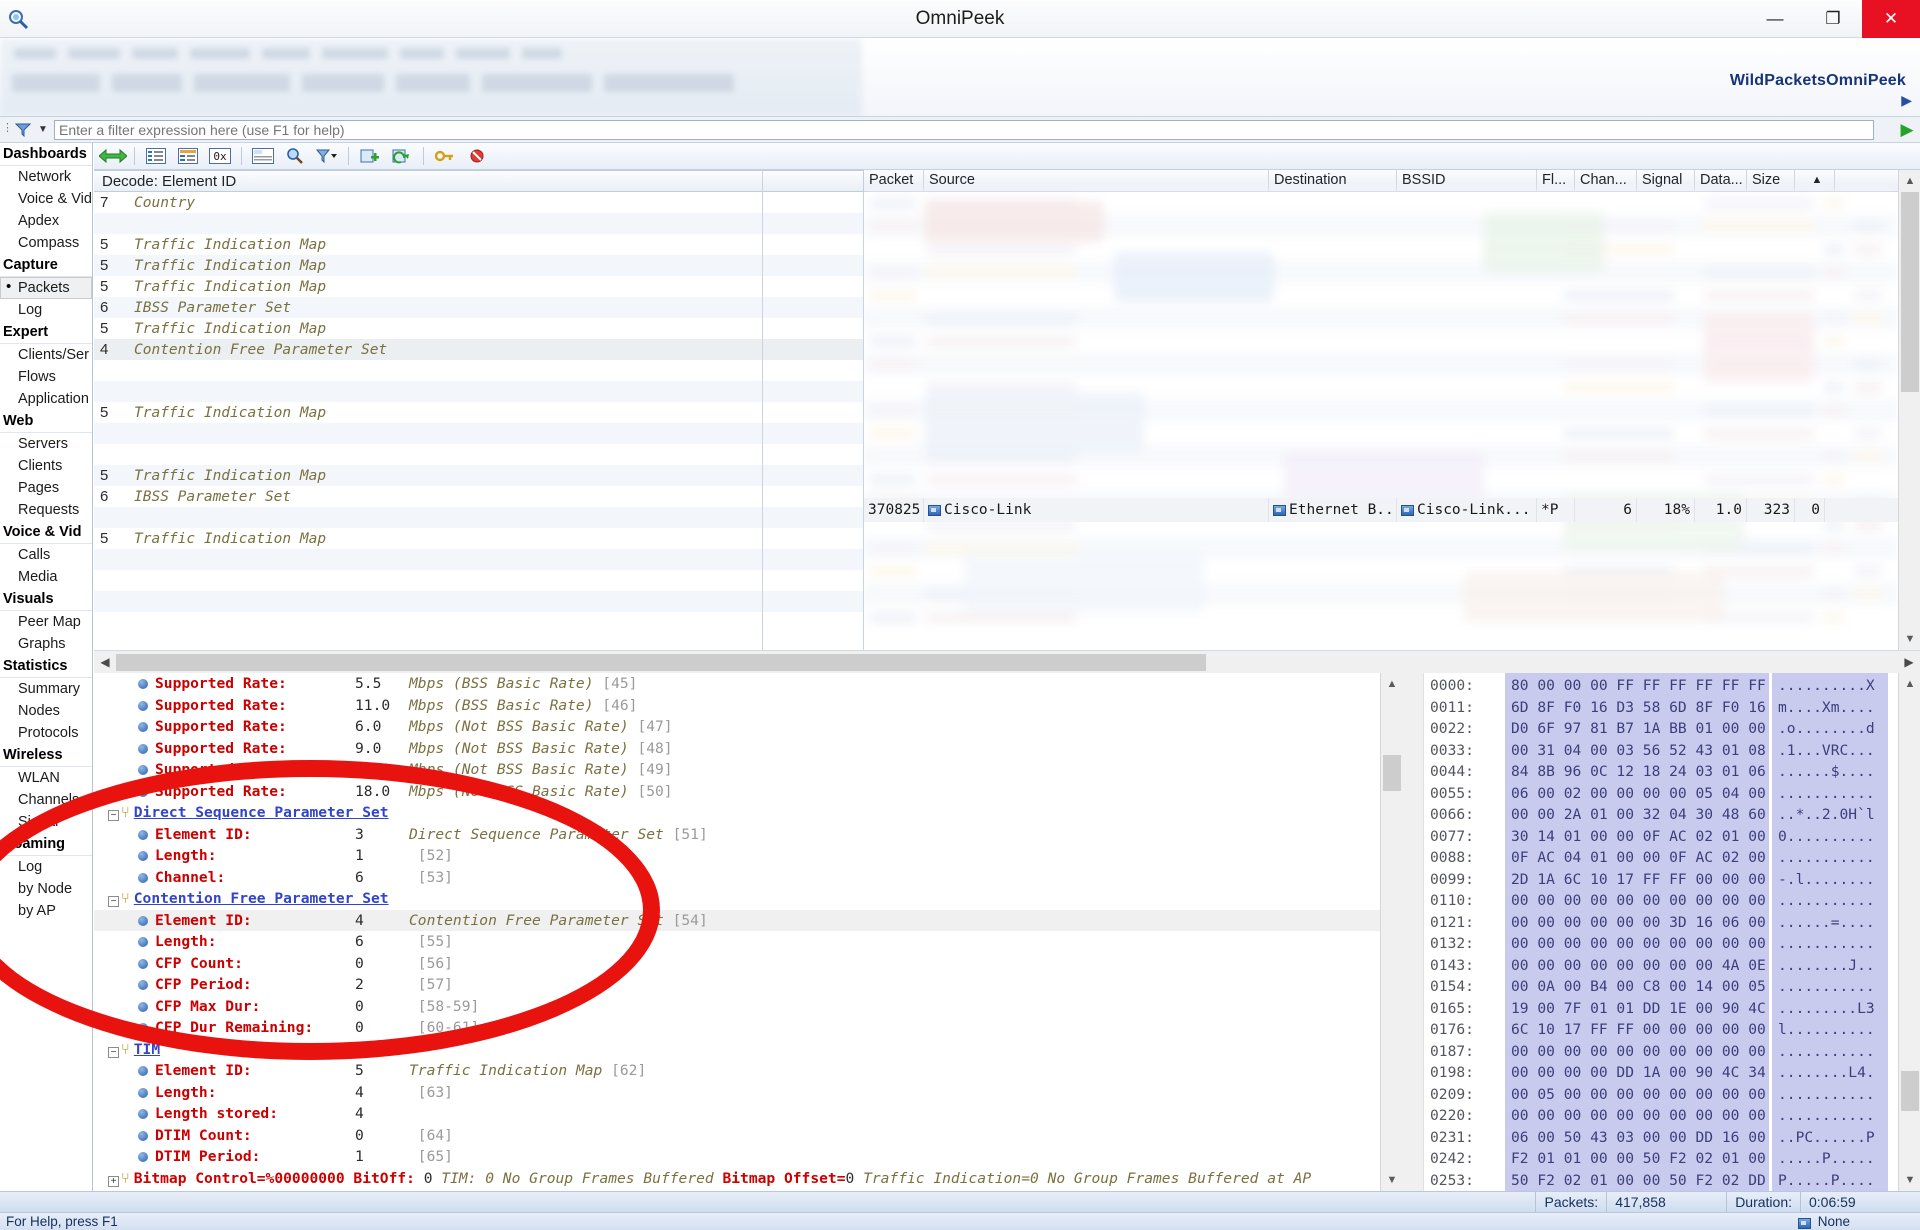 The image size is (1920, 1230). What do you see at coordinates (46, 622) in the screenshot?
I see `sidebar-item-peer-map: Peer Map` at bounding box center [46, 622].